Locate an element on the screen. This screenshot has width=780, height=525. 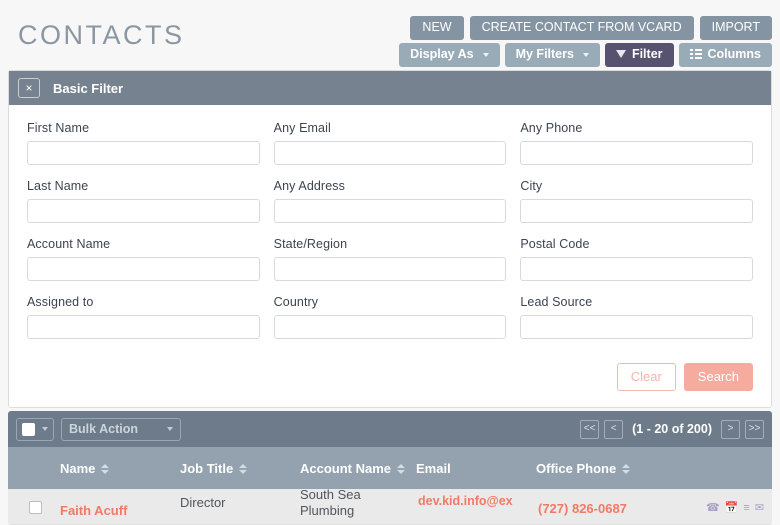
clear-button: Clear is located at coordinates (646, 377).